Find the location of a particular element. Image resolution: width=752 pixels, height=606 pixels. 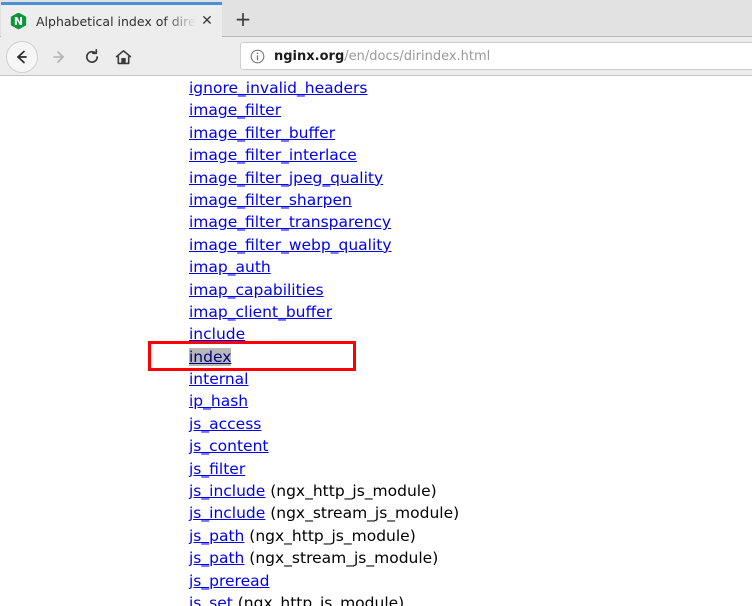

directive-row: ignore_invalid_headers is located at coordinates (459, 88).